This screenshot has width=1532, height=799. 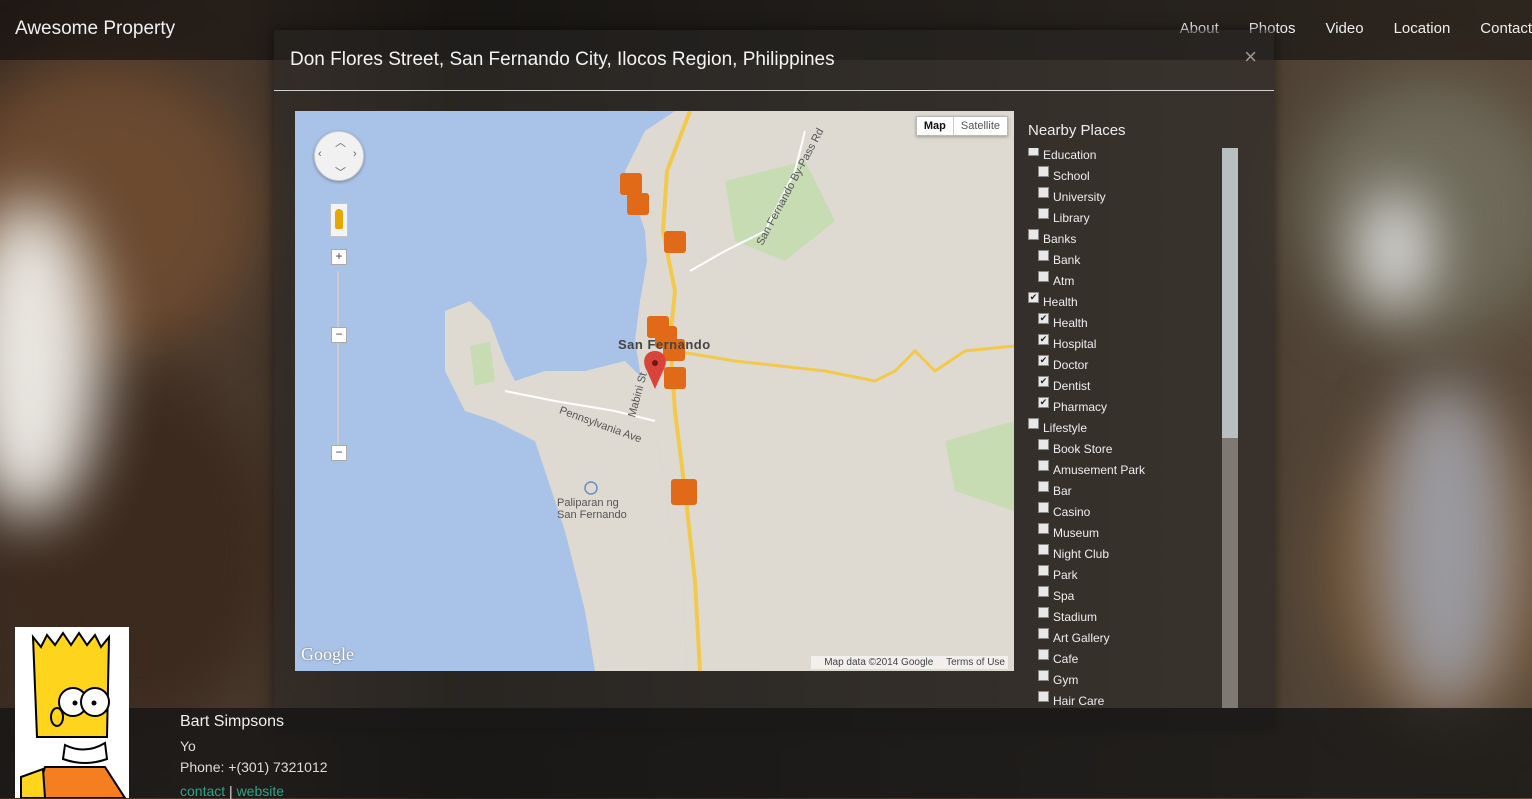 I want to click on nearby-place-subitem: Book Store, so click(x=1133, y=451).